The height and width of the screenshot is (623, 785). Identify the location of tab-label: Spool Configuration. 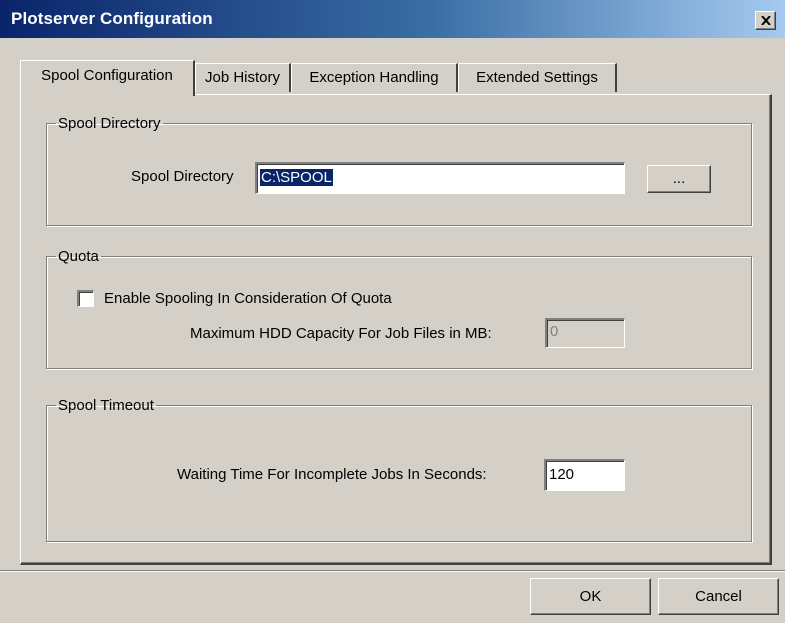
(107, 75).